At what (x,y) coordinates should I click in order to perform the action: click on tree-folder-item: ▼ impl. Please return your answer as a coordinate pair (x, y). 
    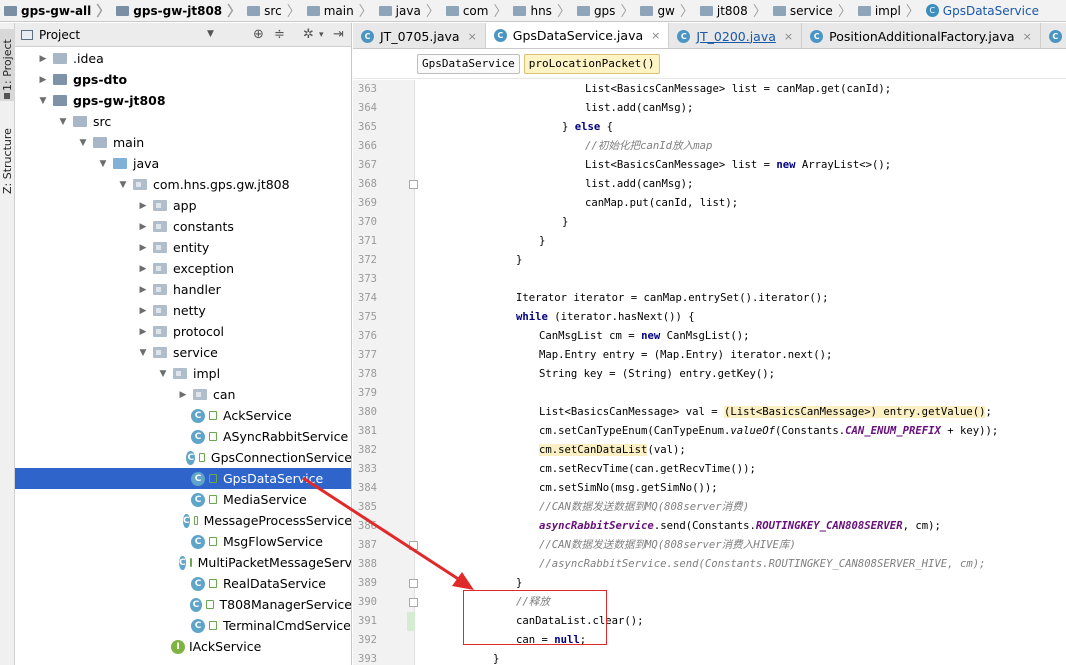
    Looking at the image, I should click on (183, 373).